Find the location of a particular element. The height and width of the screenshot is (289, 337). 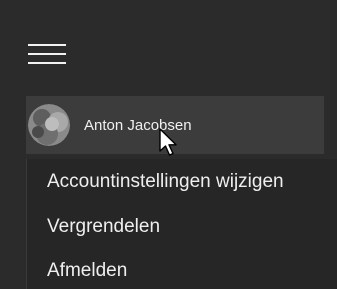

user-name: Anton Jacobsen is located at coordinates (138, 125).